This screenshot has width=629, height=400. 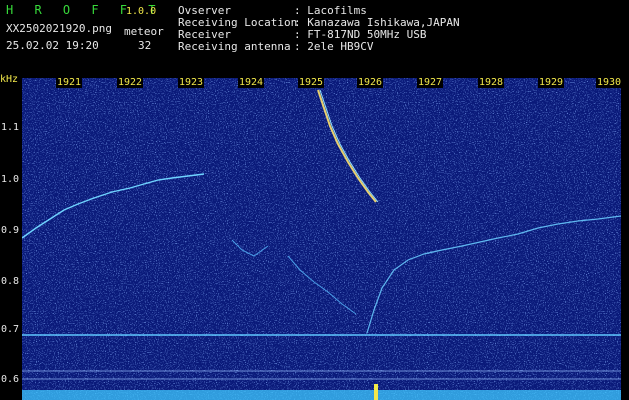 What do you see at coordinates (234, 46) in the screenshot?
I see `info-key-antenna: Receiving antenna` at bounding box center [234, 46].